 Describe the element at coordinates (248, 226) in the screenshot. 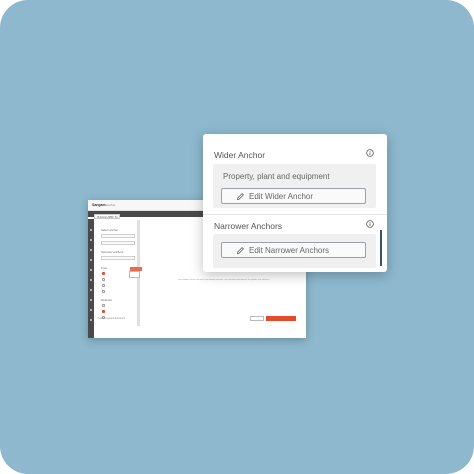

I see `narrower-anchors-title: Narrower Anchors` at that location.